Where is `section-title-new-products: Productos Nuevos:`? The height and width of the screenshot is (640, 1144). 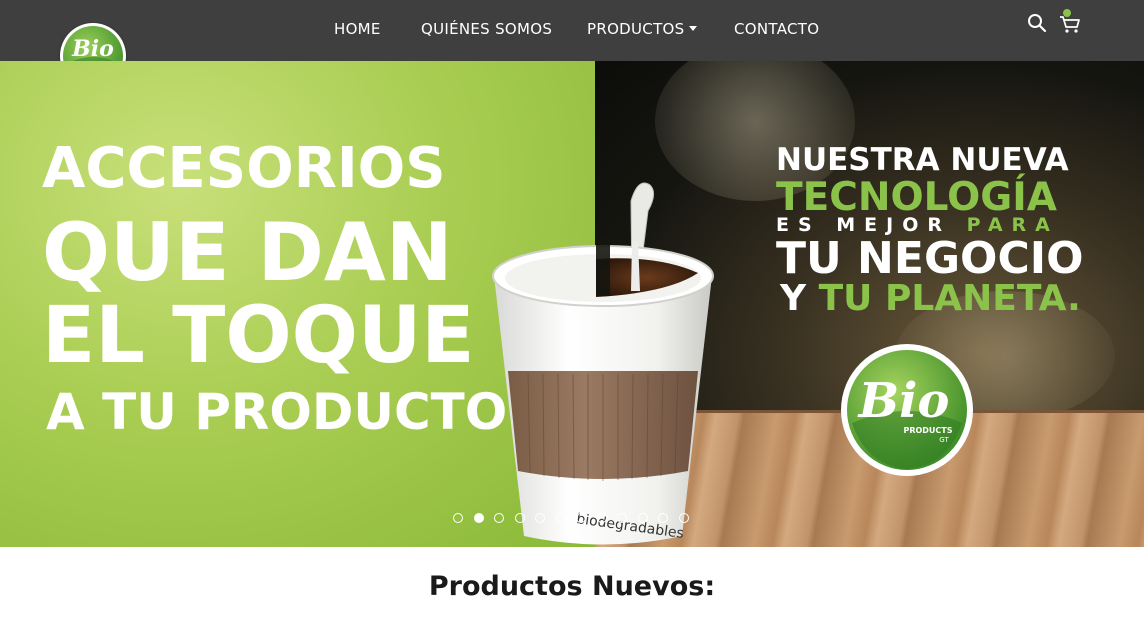
section-title-new-products: Productos Nuevos: is located at coordinates (572, 586).